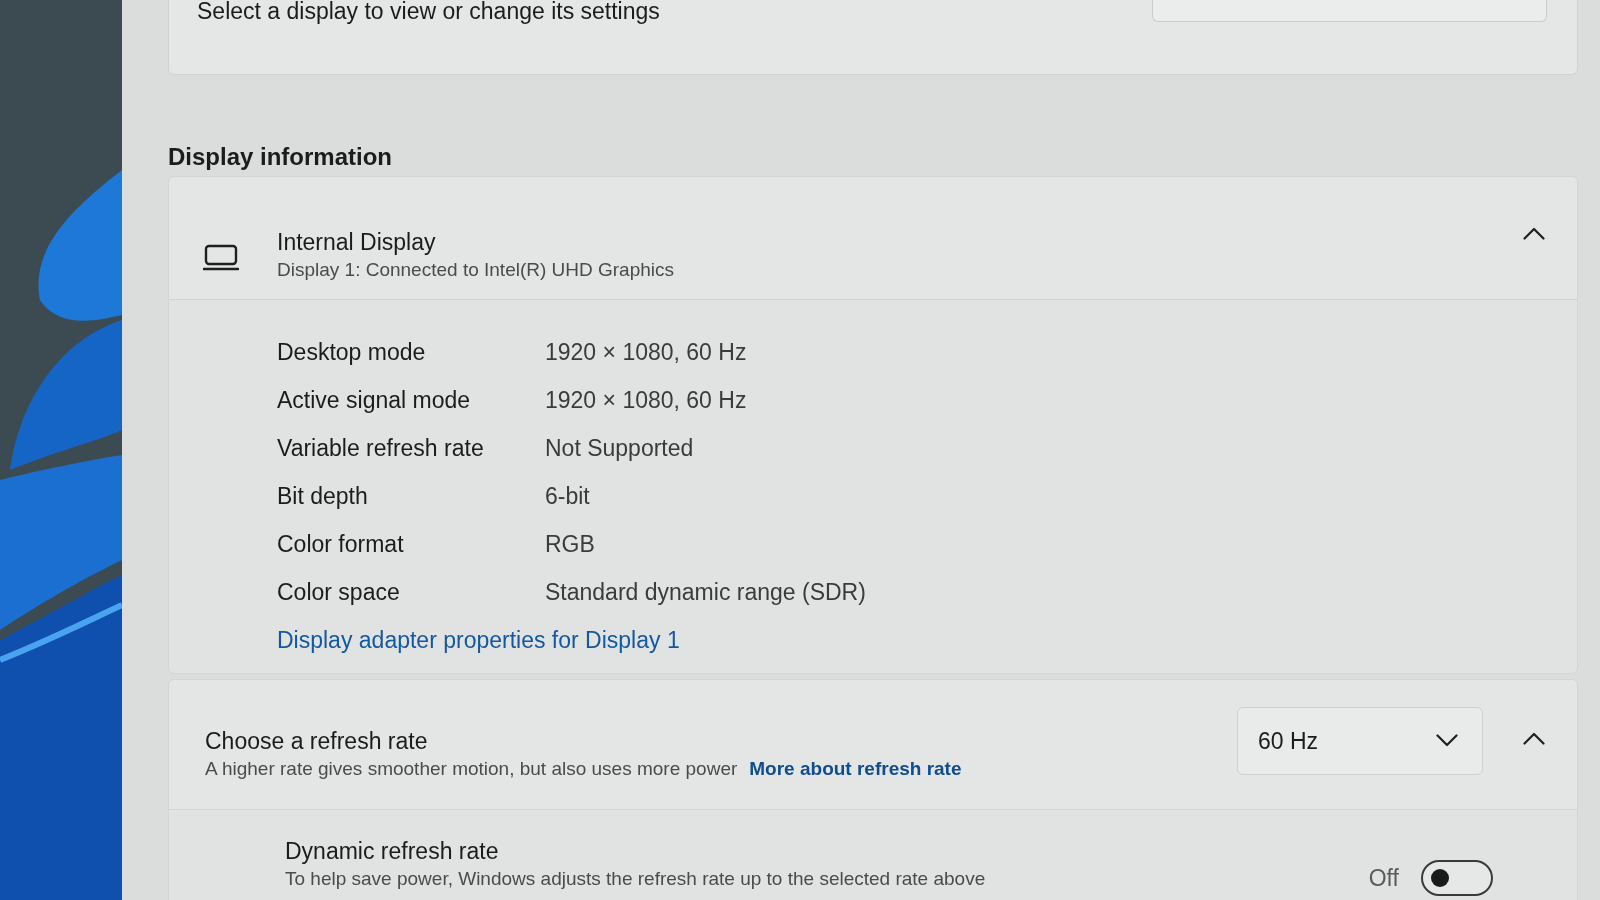  What do you see at coordinates (855, 768) in the screenshot?
I see `refresh-rate-link: More about refresh rate` at bounding box center [855, 768].